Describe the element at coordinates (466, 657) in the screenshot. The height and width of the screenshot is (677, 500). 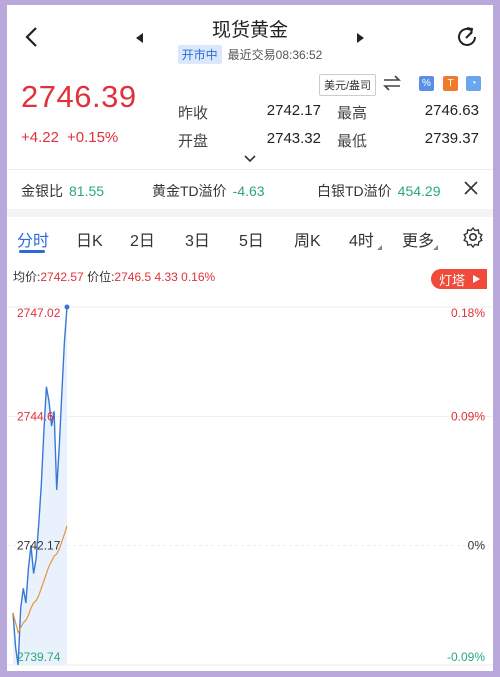
I see `y-tick-label-right: -0.09%` at that location.